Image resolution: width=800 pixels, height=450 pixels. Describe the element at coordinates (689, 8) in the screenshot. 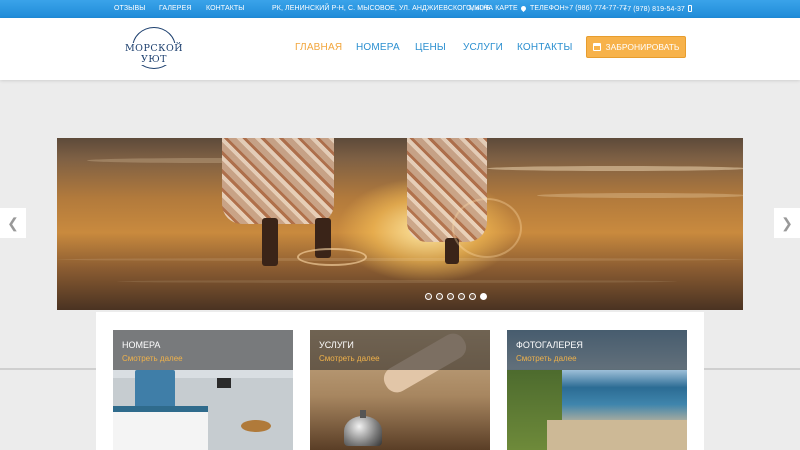

I see `mobile-phone-icon` at that location.